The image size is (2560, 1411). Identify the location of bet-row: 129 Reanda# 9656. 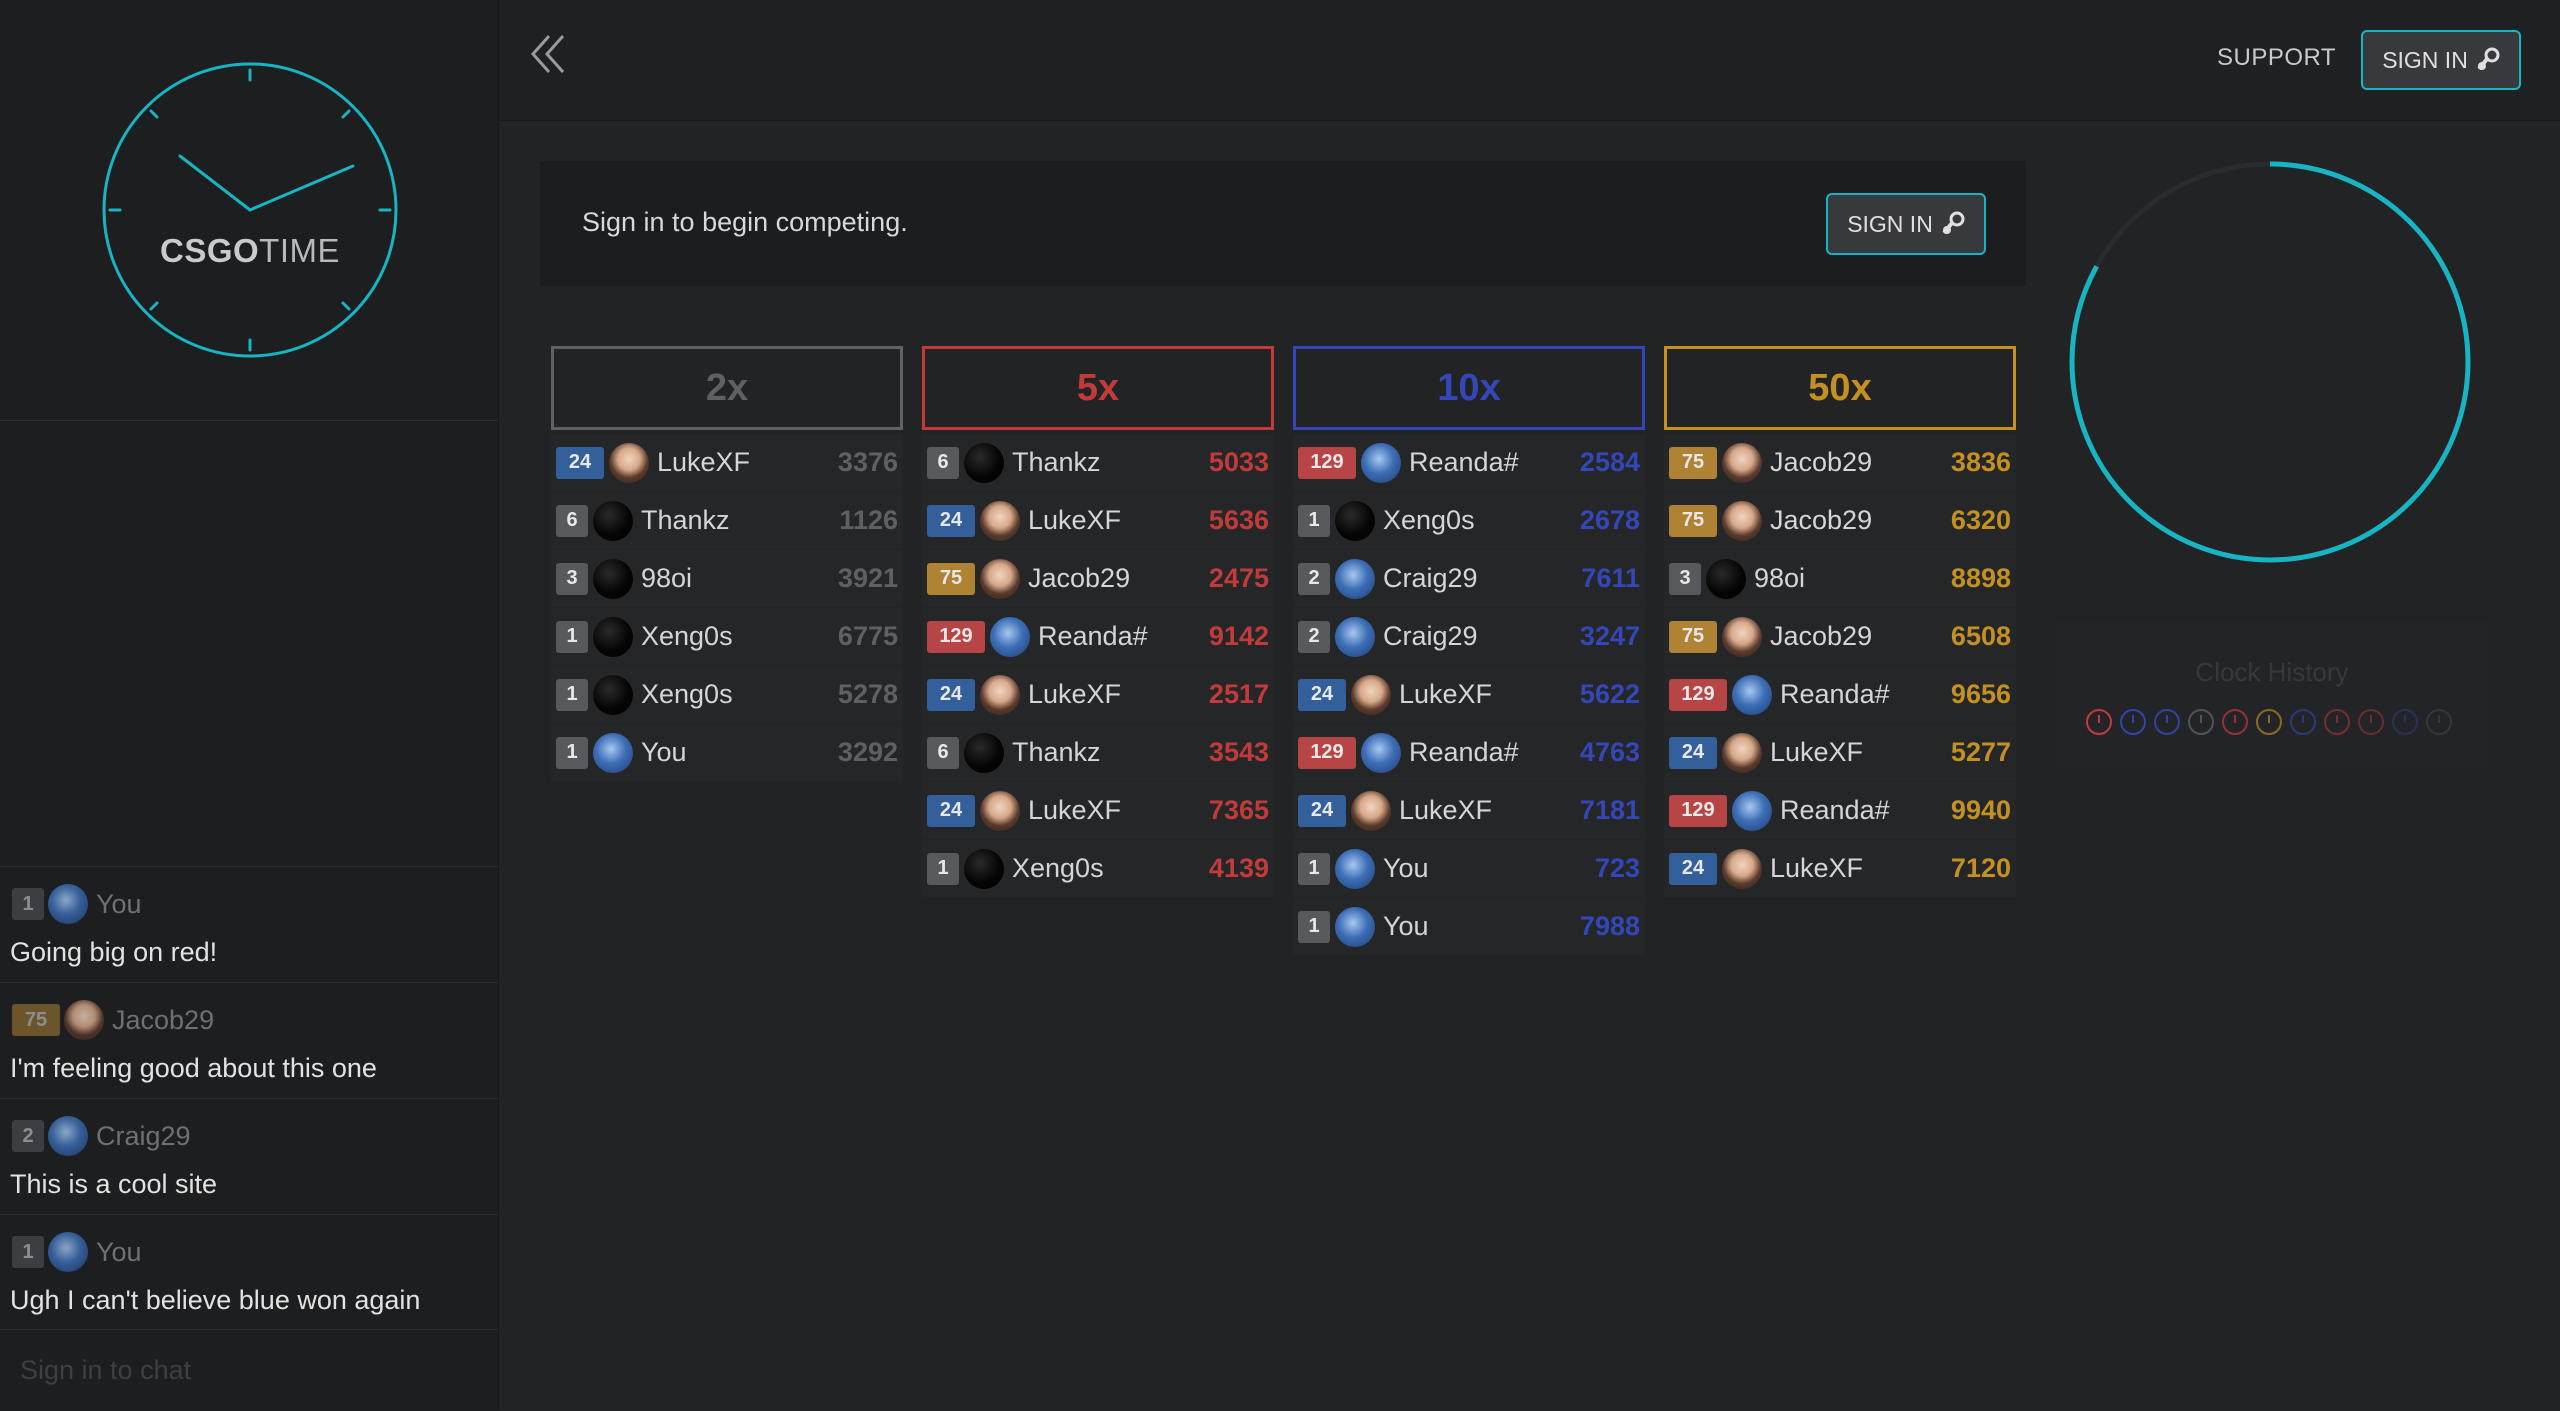
(1840, 694).